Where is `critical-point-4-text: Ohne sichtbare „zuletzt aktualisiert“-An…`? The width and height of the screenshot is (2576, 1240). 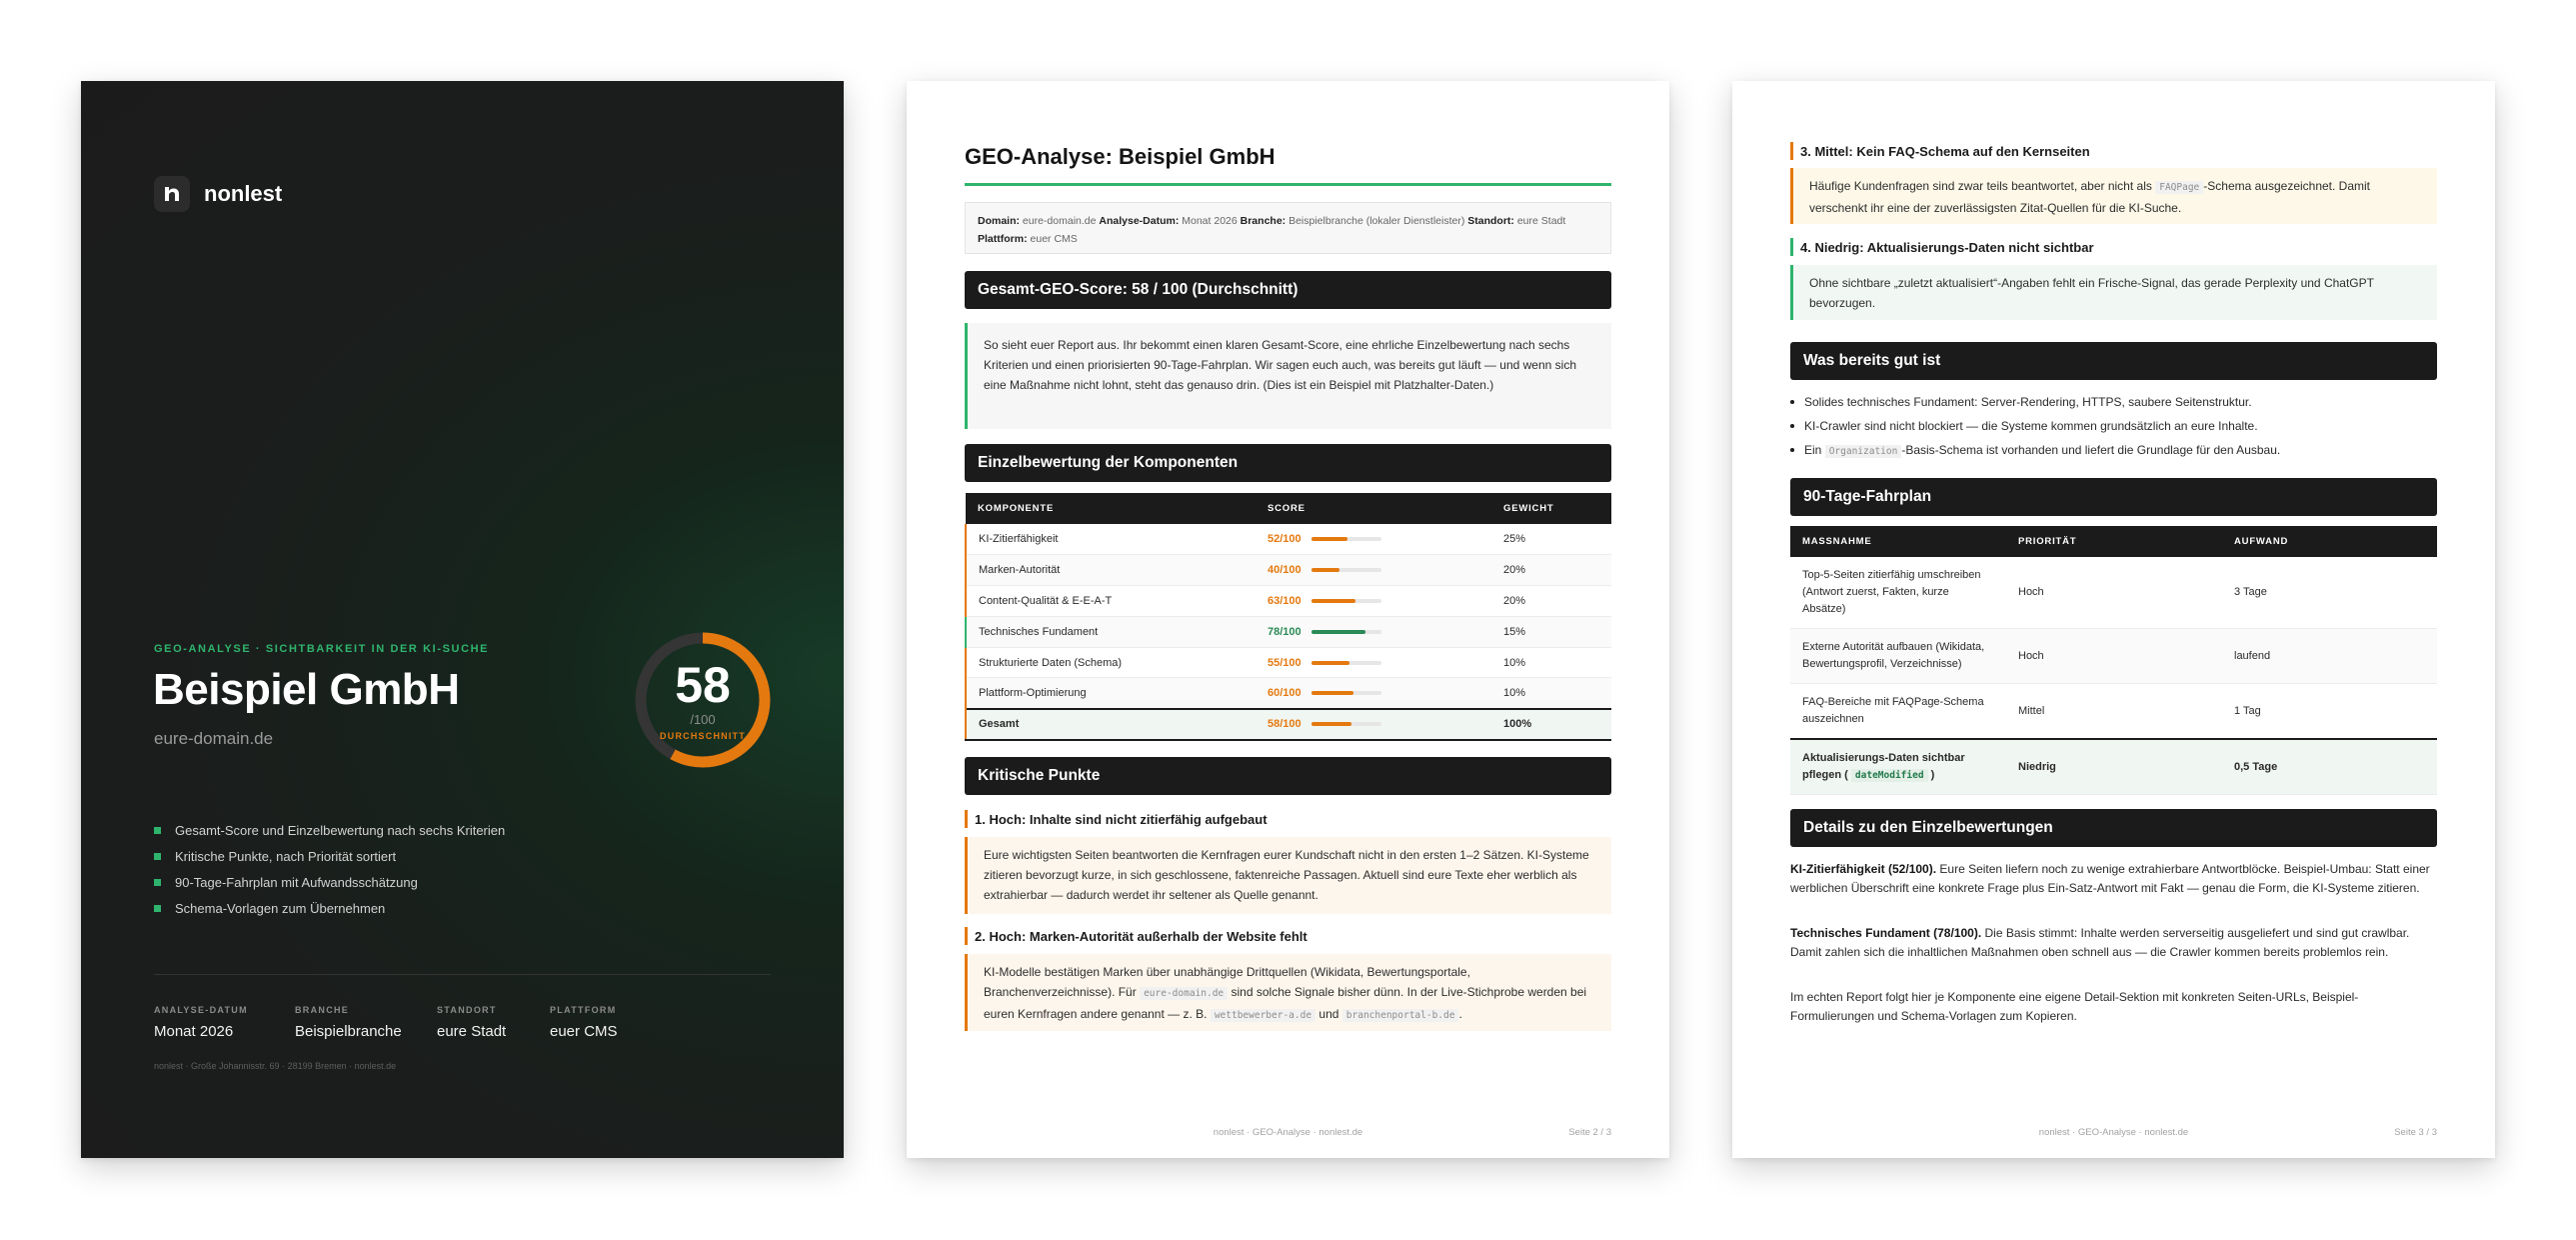
critical-point-4-text: Ohne sichtbare „zuletzt aktualisiert“-An… is located at coordinates (2114, 292).